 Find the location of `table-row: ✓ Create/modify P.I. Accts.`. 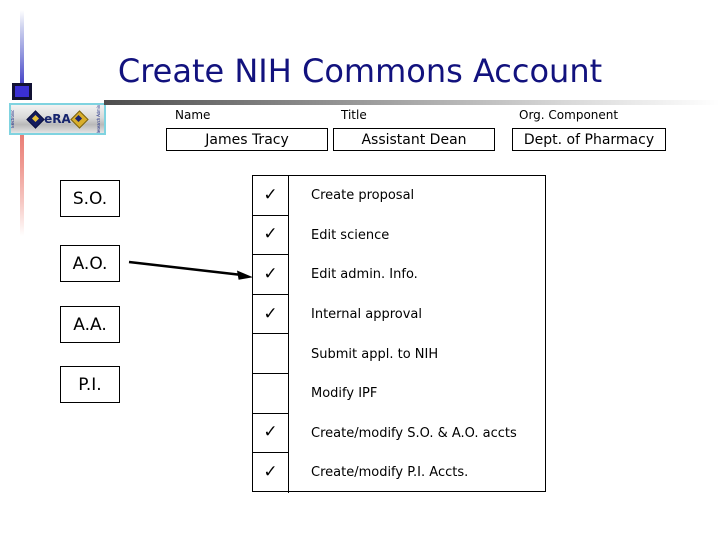

table-row: ✓ Create/modify P.I. Accts. is located at coordinates (400, 473).